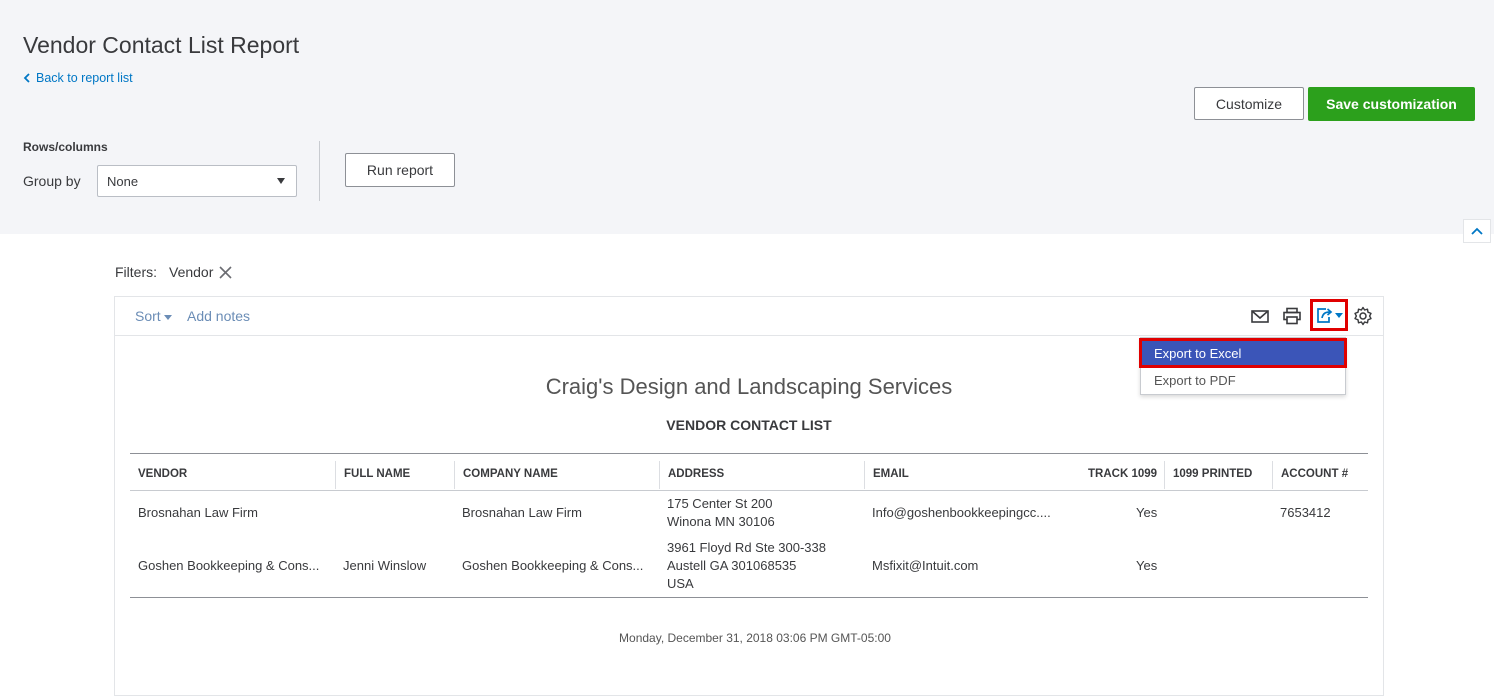 Image resolution: width=1494 pixels, height=696 pixels. I want to click on table-header-rule, so click(749, 490).